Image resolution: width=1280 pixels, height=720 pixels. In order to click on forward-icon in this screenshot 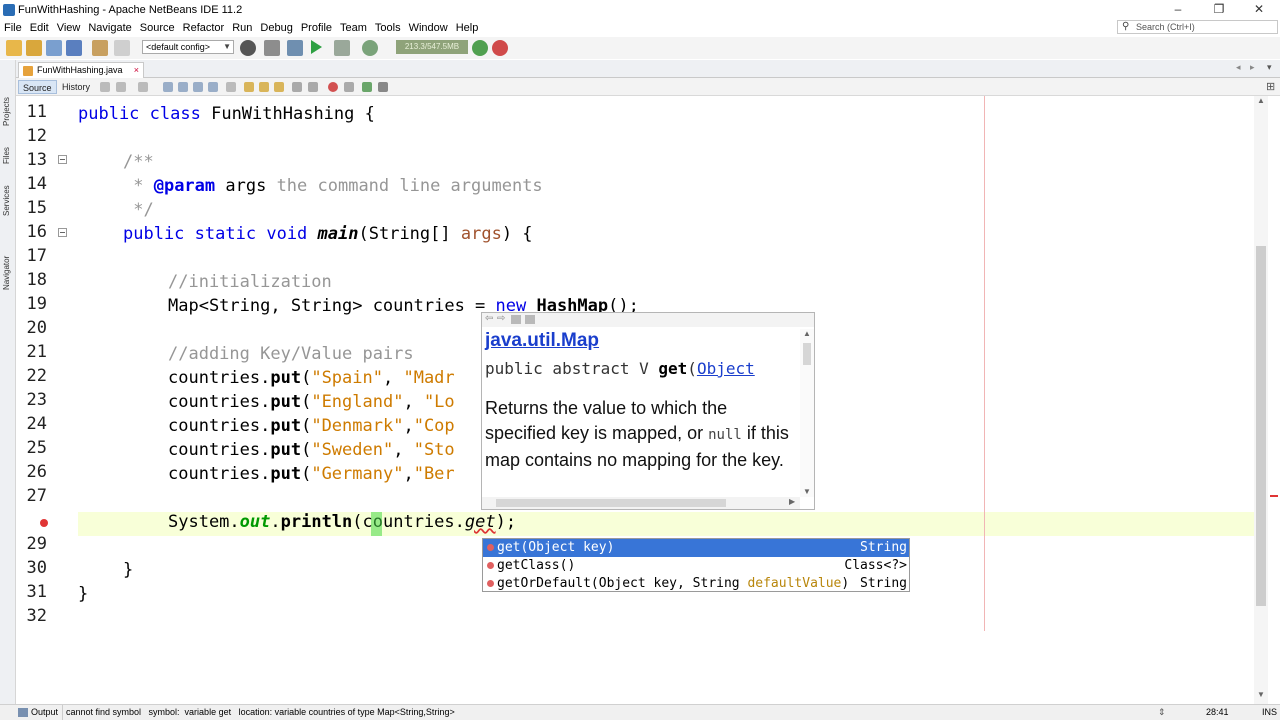, I will do `click(143, 87)`.